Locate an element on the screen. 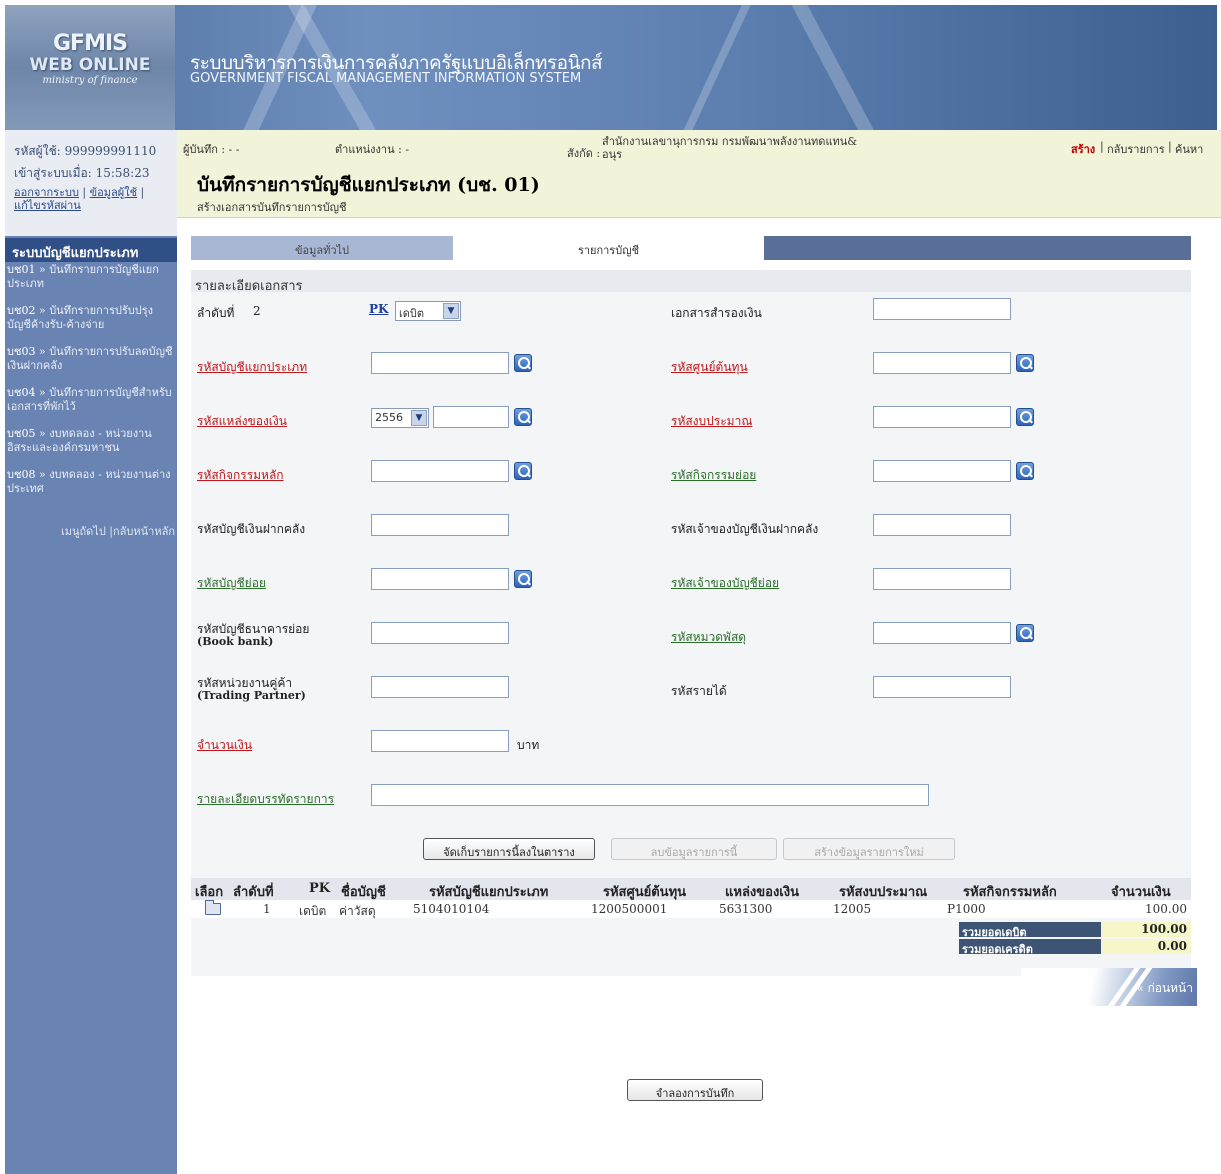 The width and height of the screenshot is (1221, 1174). login-time: 15:58:23 is located at coordinates (122, 173).